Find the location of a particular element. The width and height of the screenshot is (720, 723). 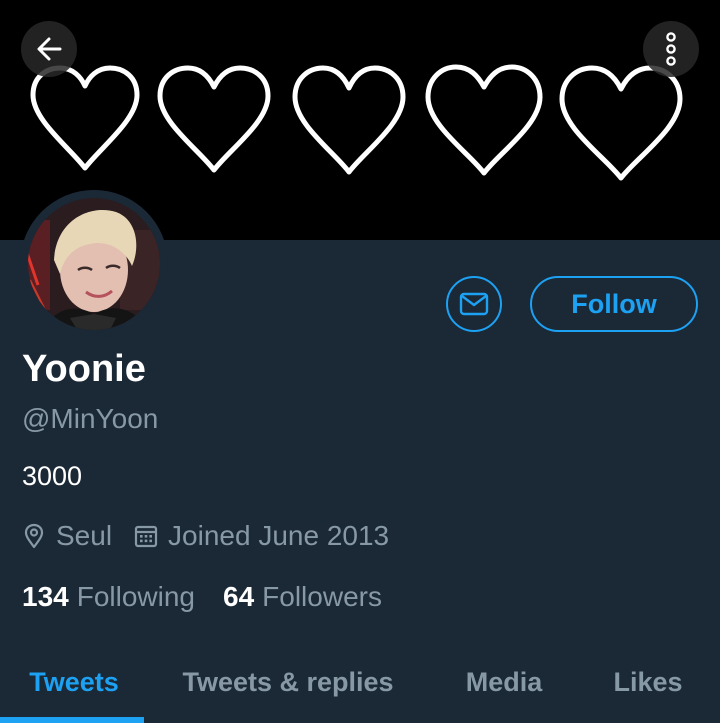

joined-text: Joined June 2013 is located at coordinates (279, 535).